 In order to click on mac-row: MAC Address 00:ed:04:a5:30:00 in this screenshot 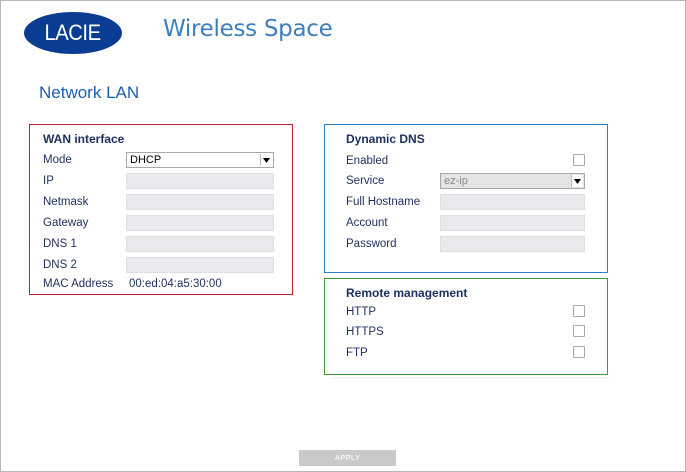, I will do `click(161, 284)`.